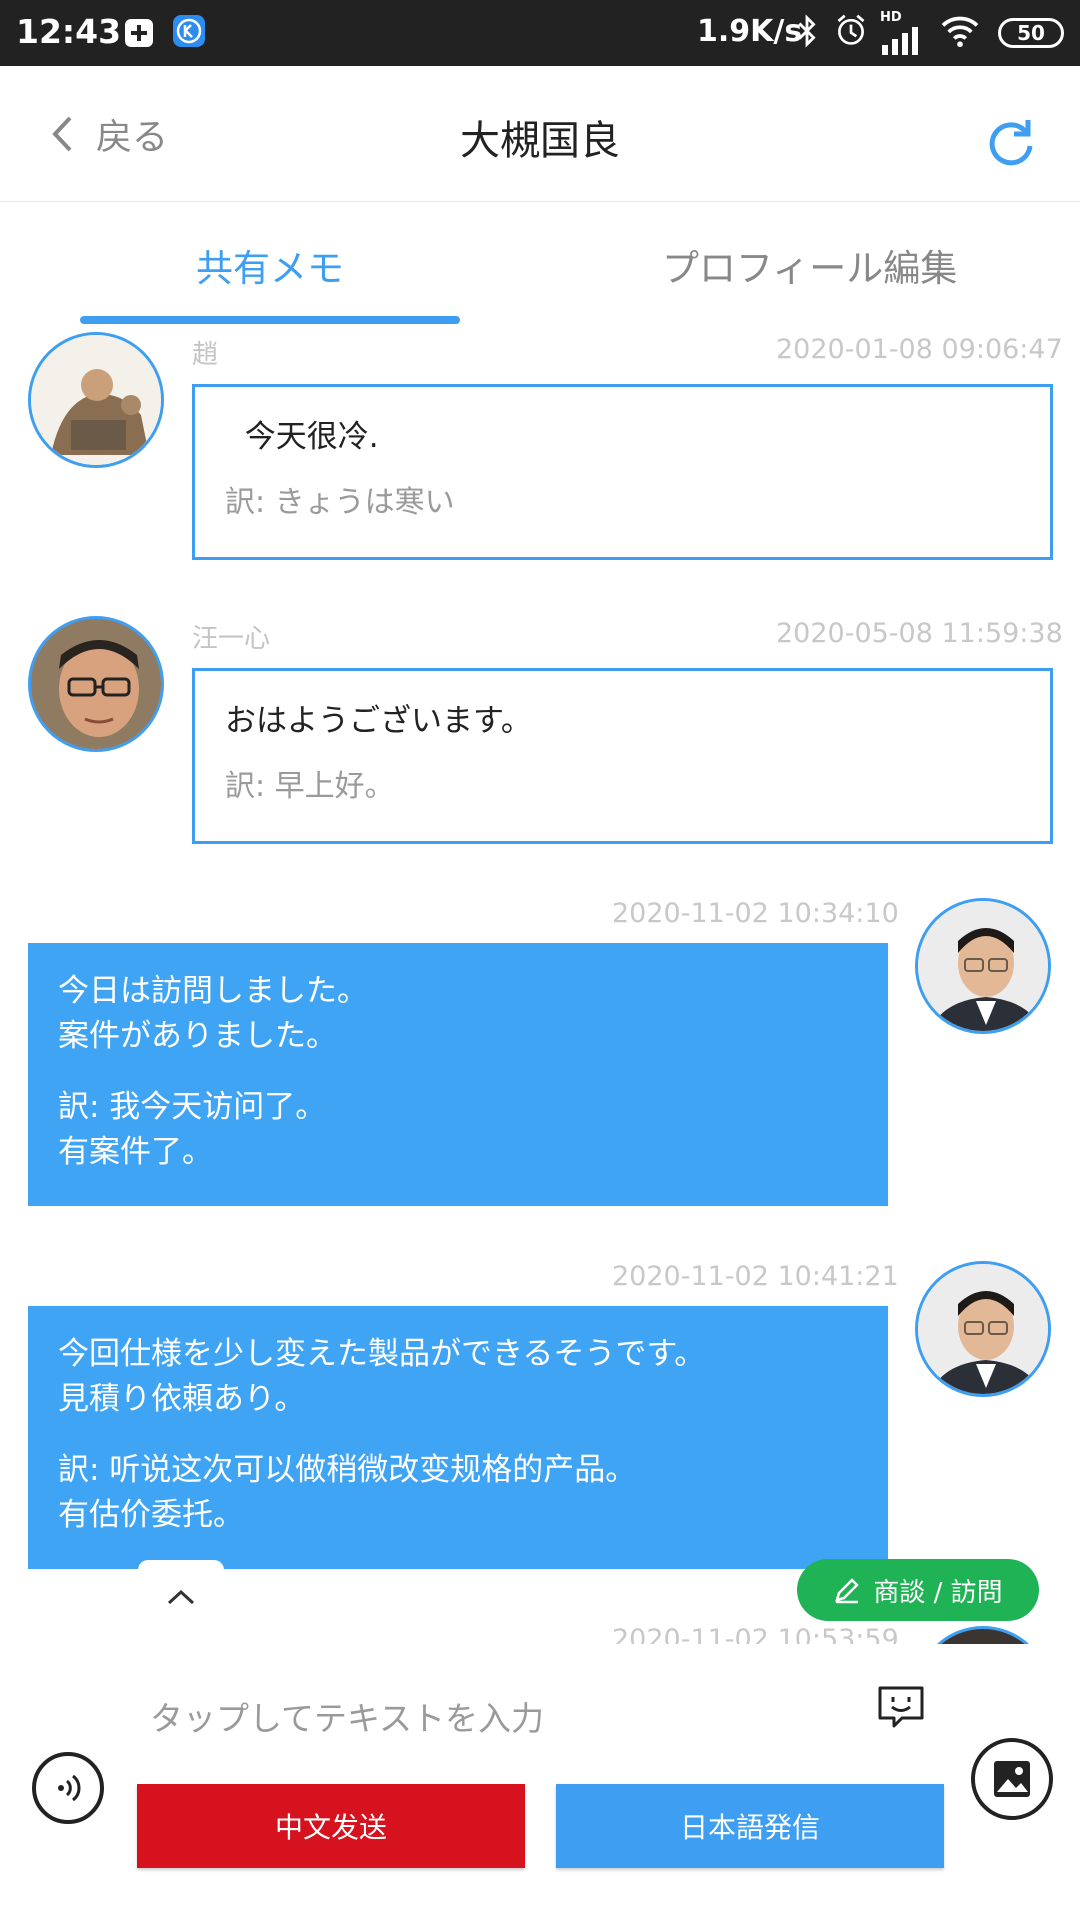 The height and width of the screenshot is (1920, 1080). I want to click on tab-shared-memo: 共有メモ, so click(270, 265).